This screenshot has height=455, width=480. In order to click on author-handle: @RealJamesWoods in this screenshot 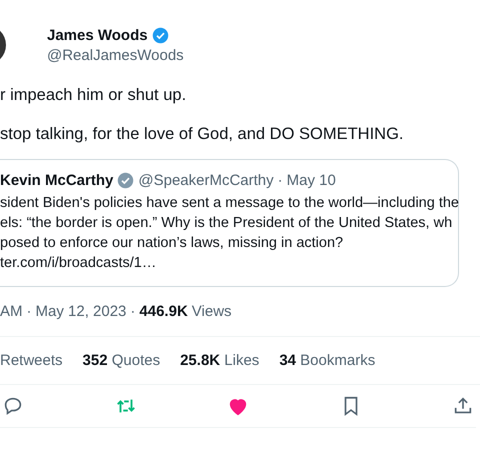, I will do `click(115, 55)`.